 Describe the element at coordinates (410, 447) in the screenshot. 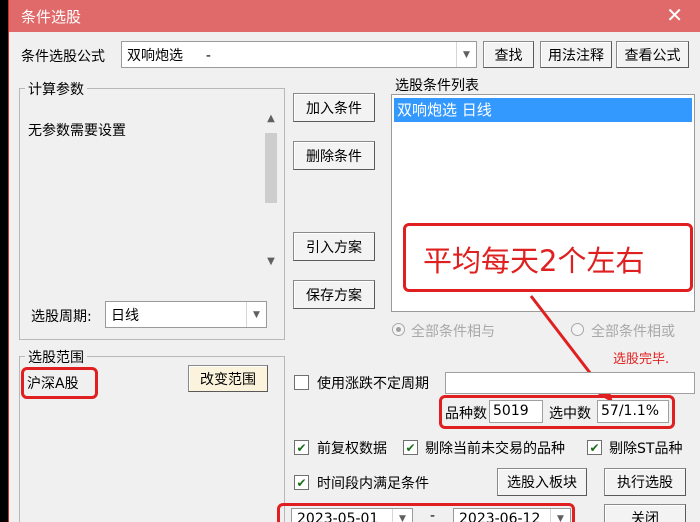

I see `exclude-no-trade-checkbox: ✔` at that location.